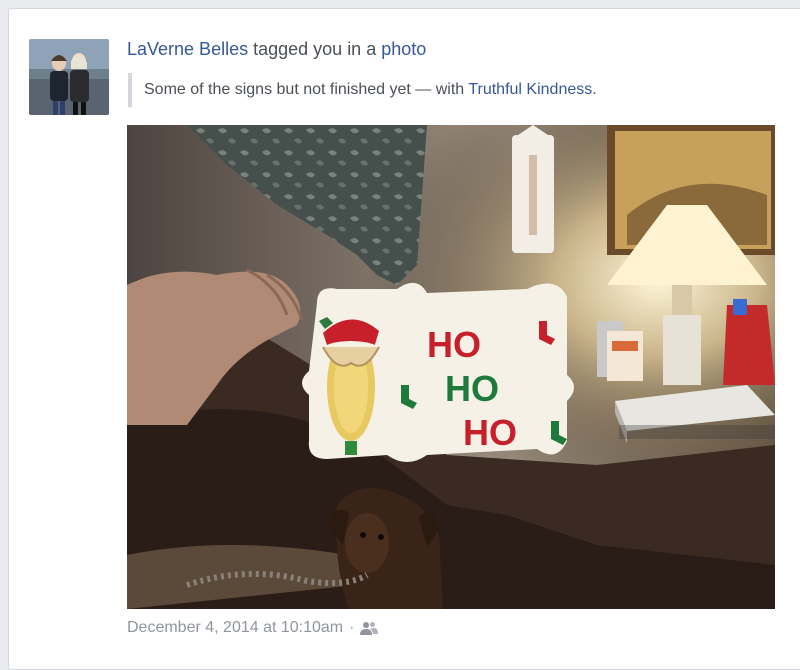 This screenshot has height=670, width=800. Describe the element at coordinates (369, 628) in the screenshot. I see `friends-icon` at that location.